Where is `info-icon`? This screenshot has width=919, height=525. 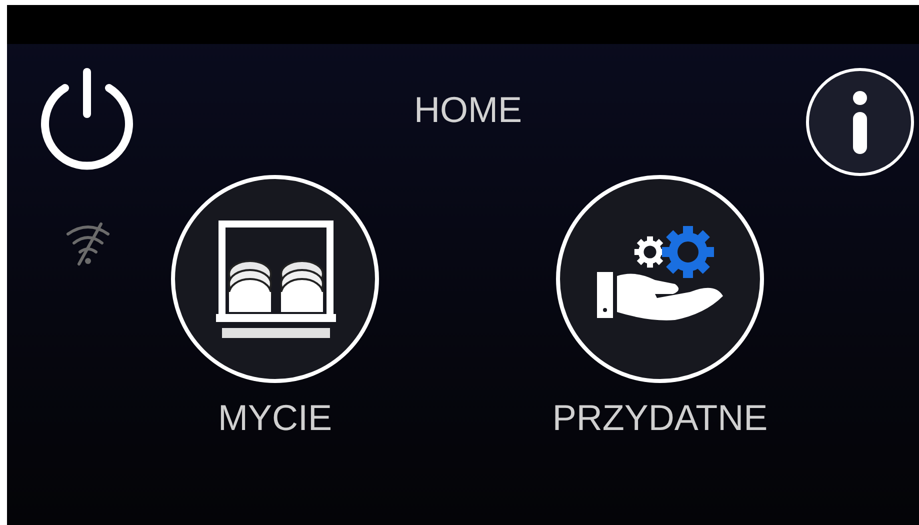
info-icon is located at coordinates (860, 122).